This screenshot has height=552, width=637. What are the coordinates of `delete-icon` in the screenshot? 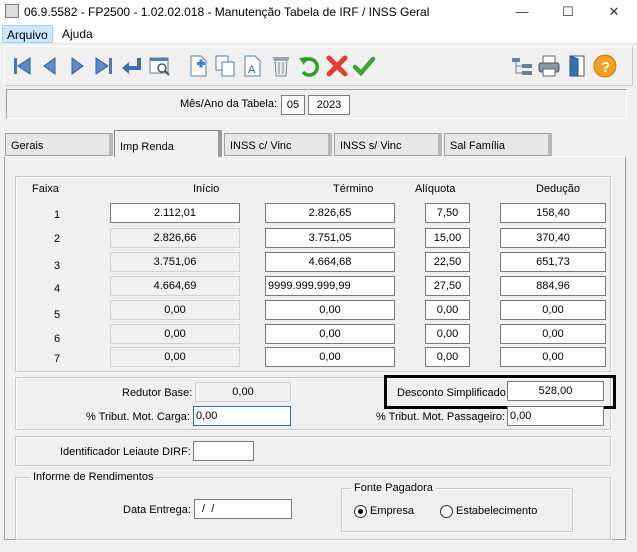 It's located at (281, 66).